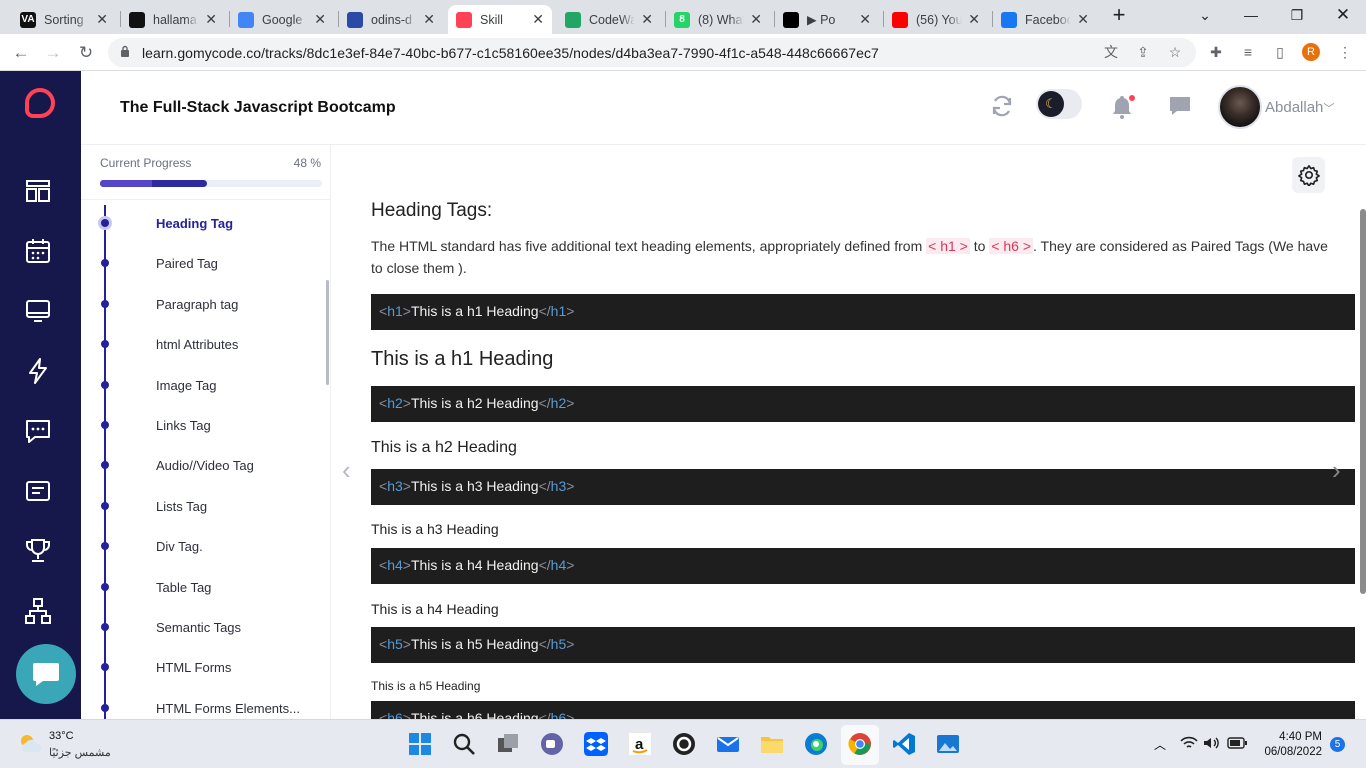 The image size is (1366, 768). Describe the element at coordinates (464, 744) in the screenshot. I see `search-icon` at that location.